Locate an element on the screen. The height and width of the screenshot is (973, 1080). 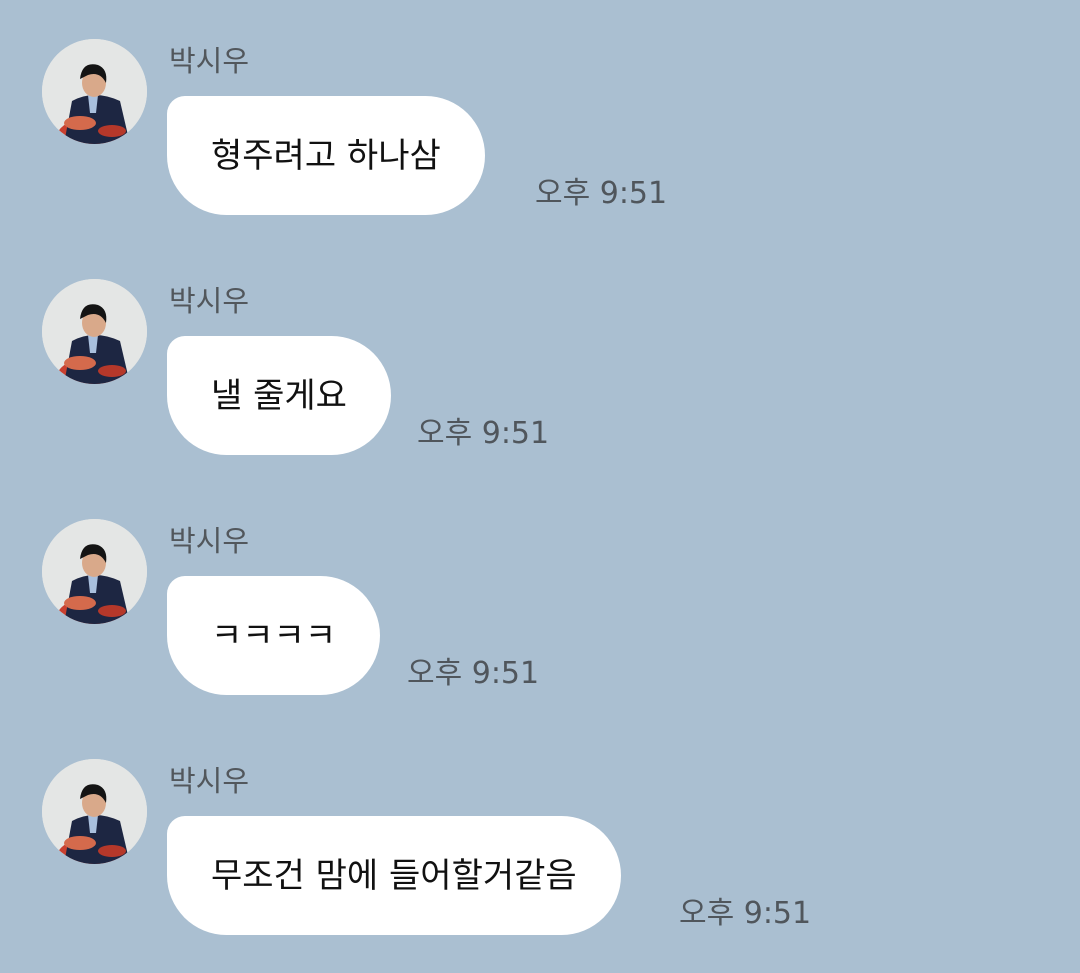
message-bubble: 형주려고 하나삼 is located at coordinates (326, 155).